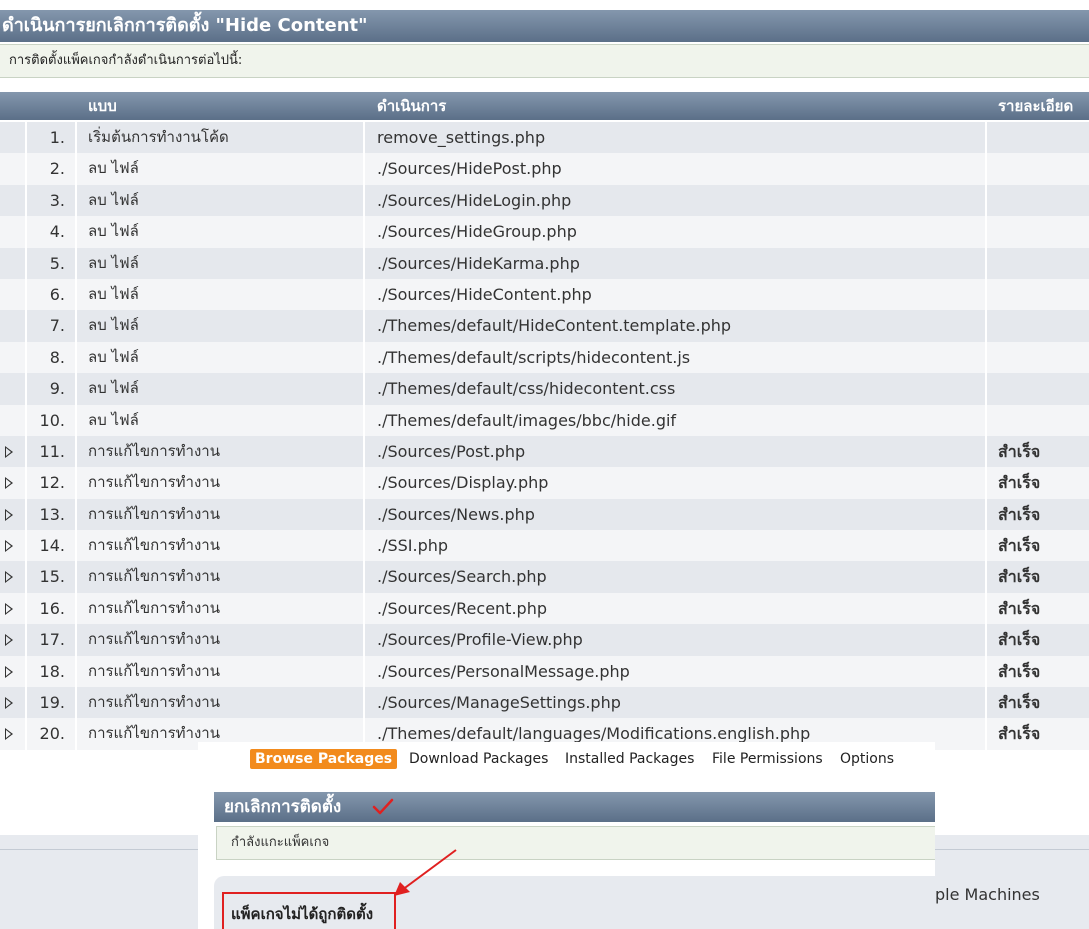 Image resolution: width=1089 pixels, height=929 pixels. What do you see at coordinates (478, 759) in the screenshot?
I see `menu-download-packages: Download Packages` at bounding box center [478, 759].